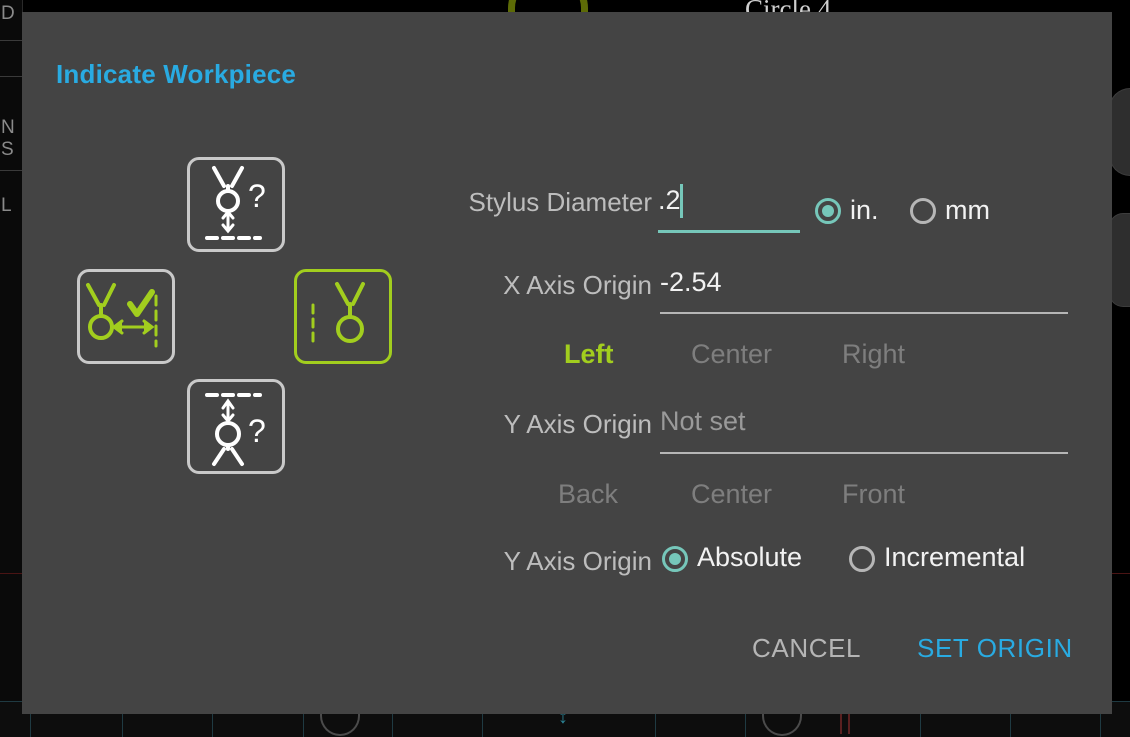 Image resolution: width=1130 pixels, height=737 pixels. What do you see at coordinates (967, 210) in the screenshot?
I see `unit-label-mm: mm` at bounding box center [967, 210].